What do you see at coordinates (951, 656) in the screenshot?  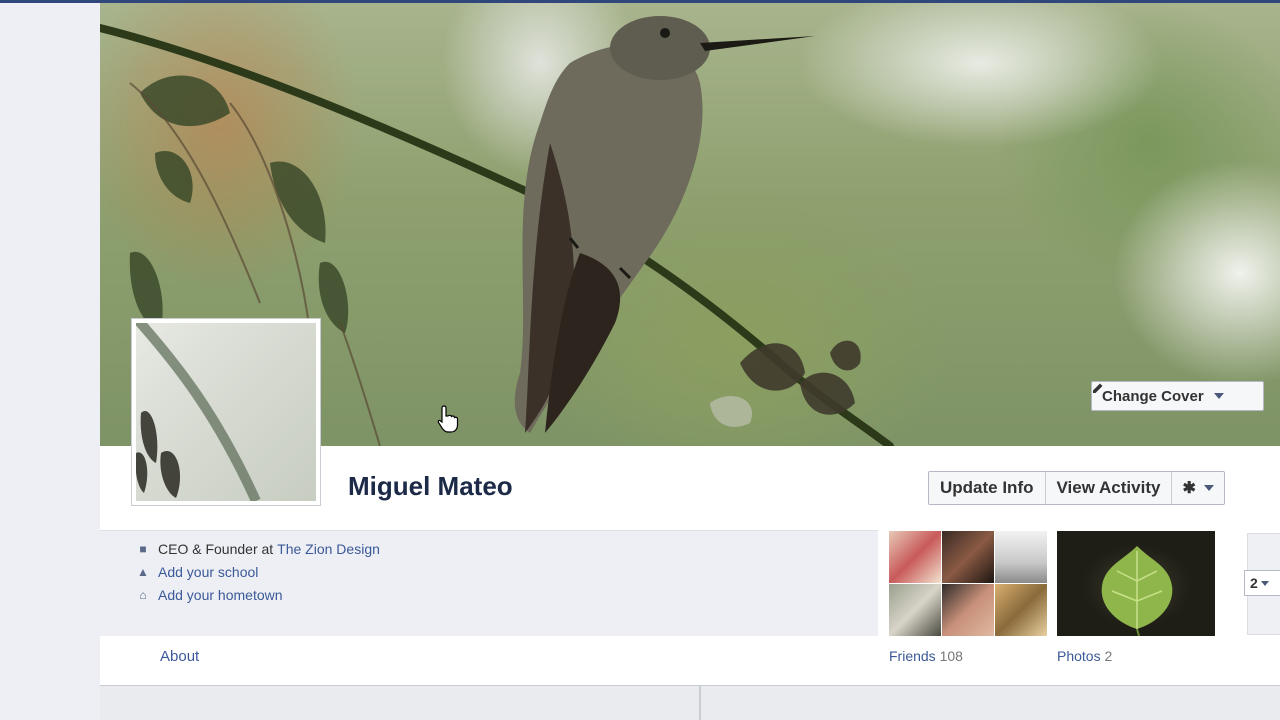 I see `friends-count: 108` at bounding box center [951, 656].